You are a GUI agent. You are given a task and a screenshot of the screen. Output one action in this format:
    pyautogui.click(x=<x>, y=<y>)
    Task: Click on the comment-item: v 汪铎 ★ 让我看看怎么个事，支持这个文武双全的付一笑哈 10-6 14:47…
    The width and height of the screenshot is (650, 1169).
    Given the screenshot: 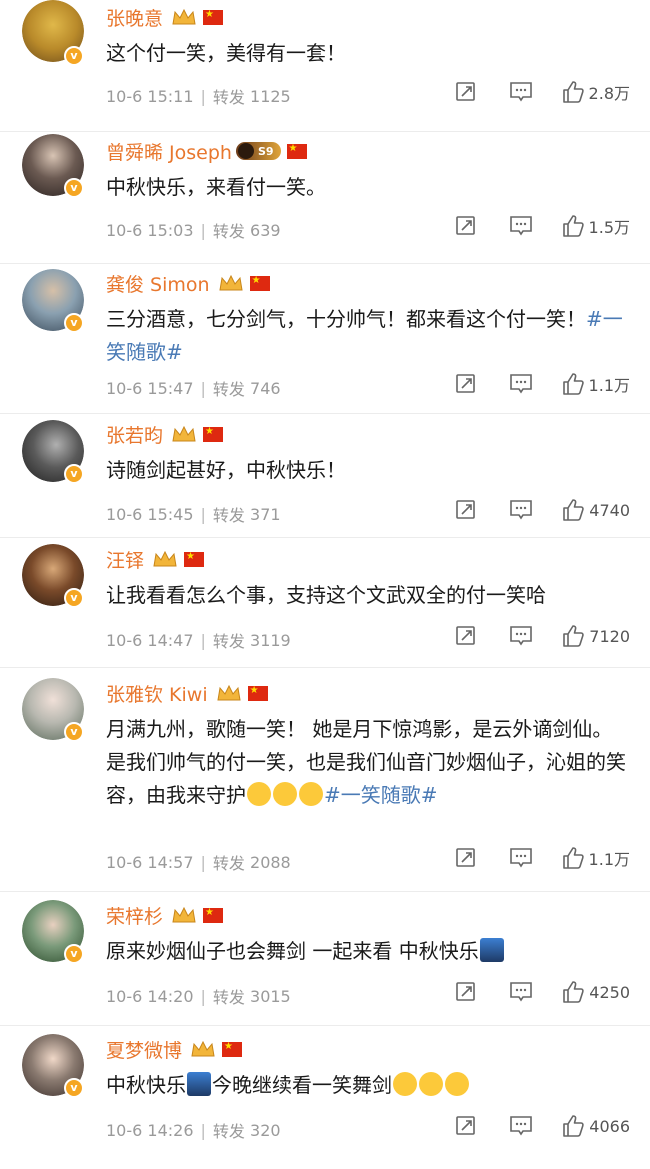 What is the action you would take?
    pyautogui.click(x=325, y=603)
    